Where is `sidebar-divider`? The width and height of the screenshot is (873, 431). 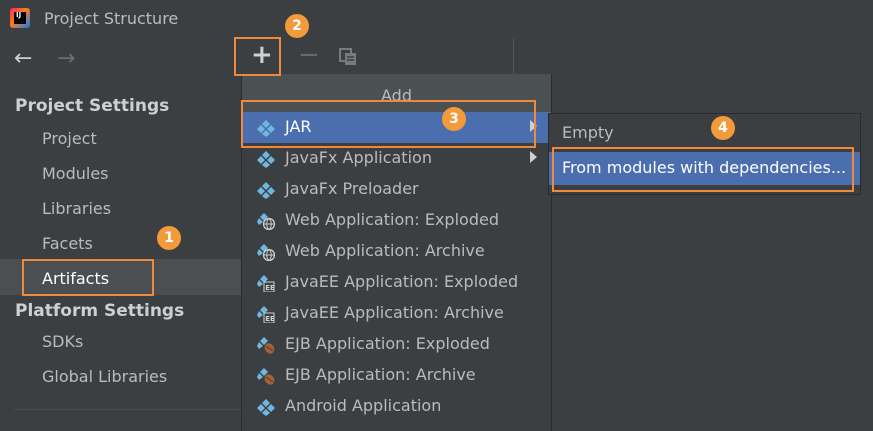
sidebar-divider is located at coordinates (127, 409).